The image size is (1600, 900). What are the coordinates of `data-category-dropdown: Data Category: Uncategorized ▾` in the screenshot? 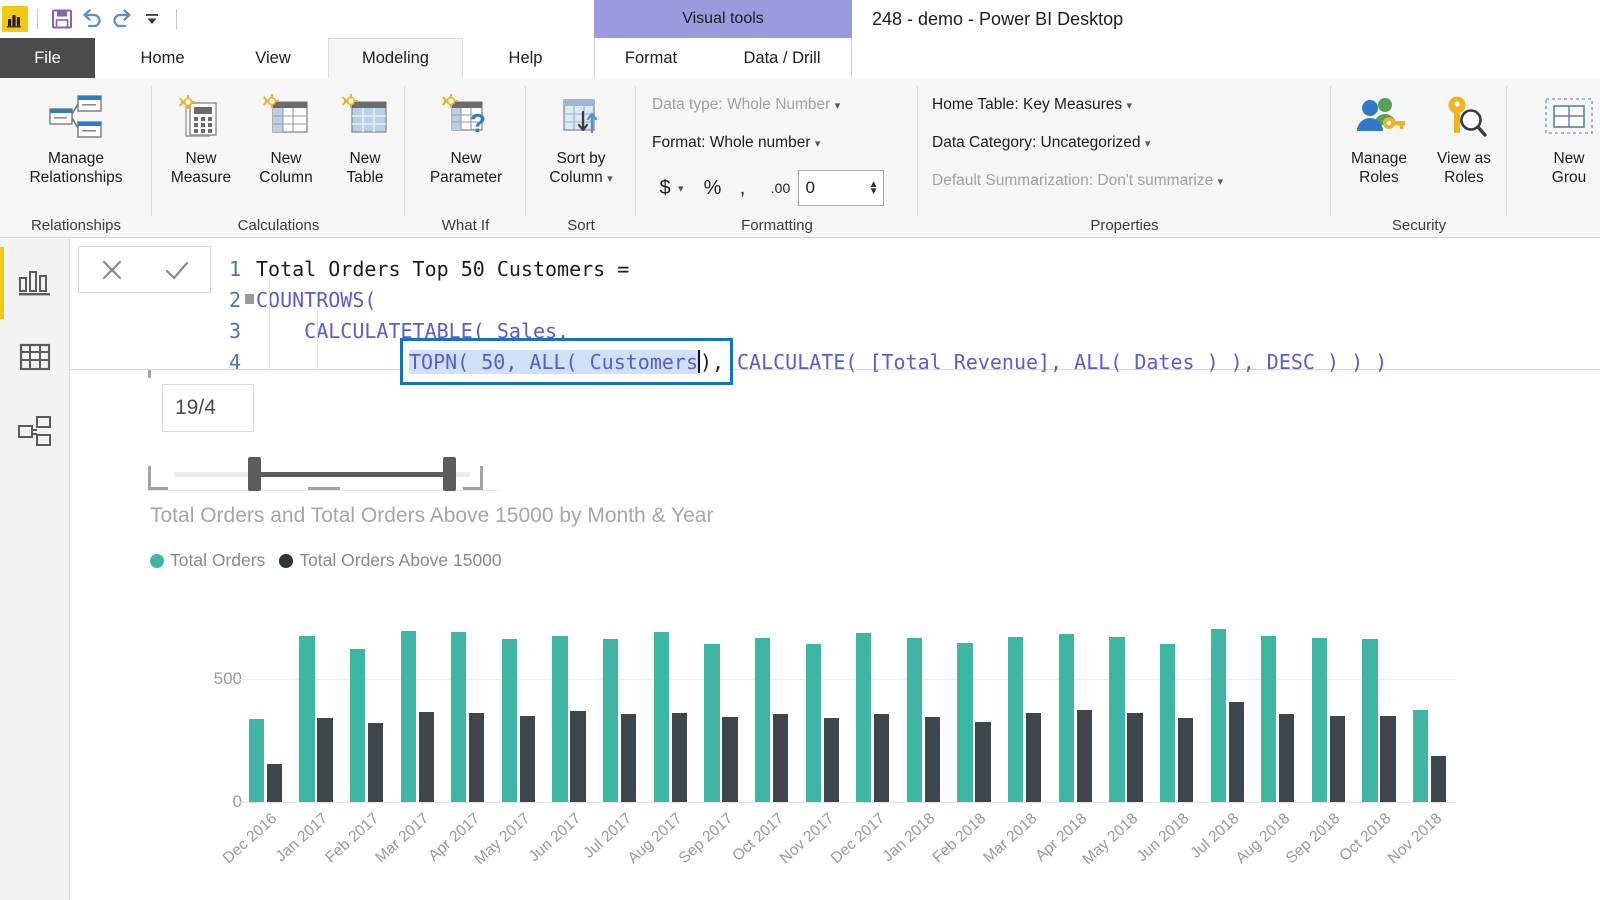 It's located at (1041, 143).